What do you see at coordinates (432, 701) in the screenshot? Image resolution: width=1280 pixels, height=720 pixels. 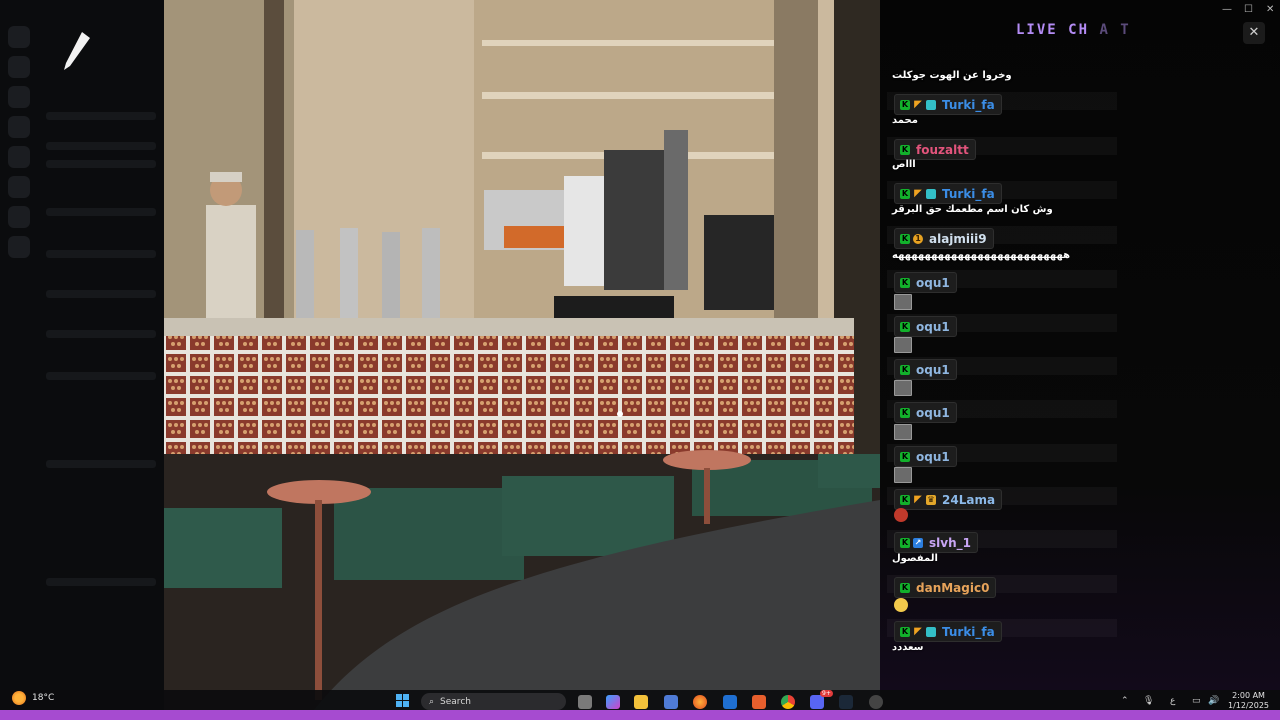 I see `search-icon: ⌕` at bounding box center [432, 701].